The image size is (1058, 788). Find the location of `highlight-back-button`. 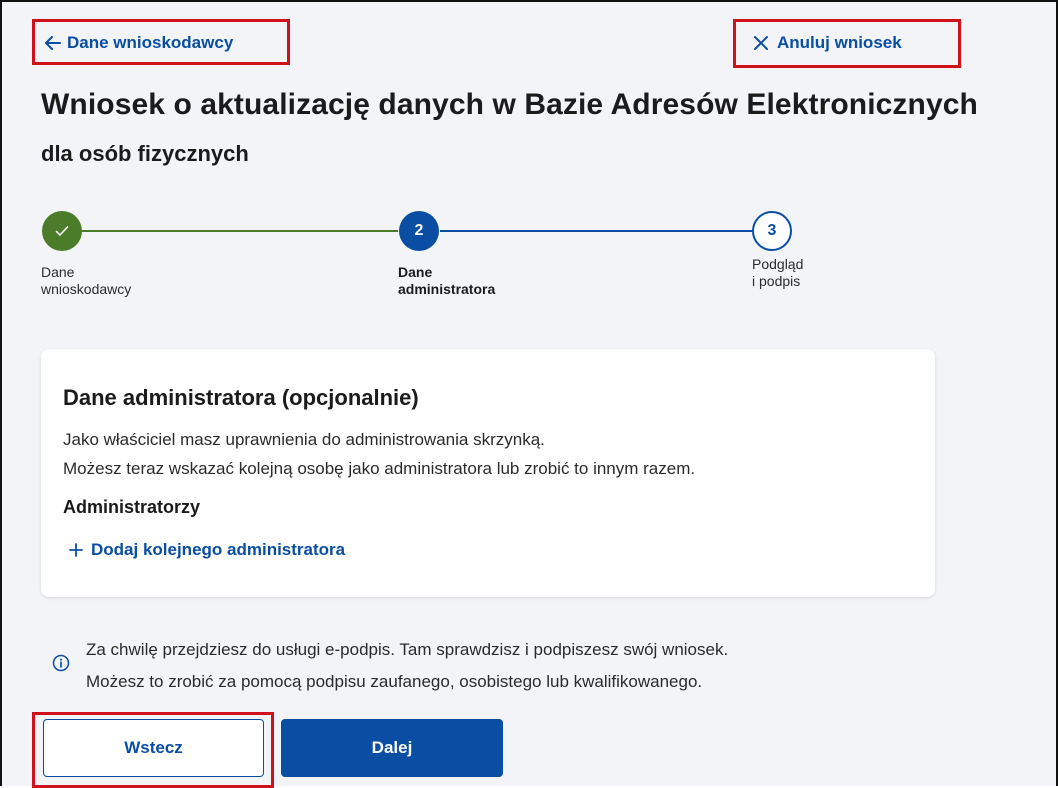

highlight-back-button is located at coordinates (153, 750).